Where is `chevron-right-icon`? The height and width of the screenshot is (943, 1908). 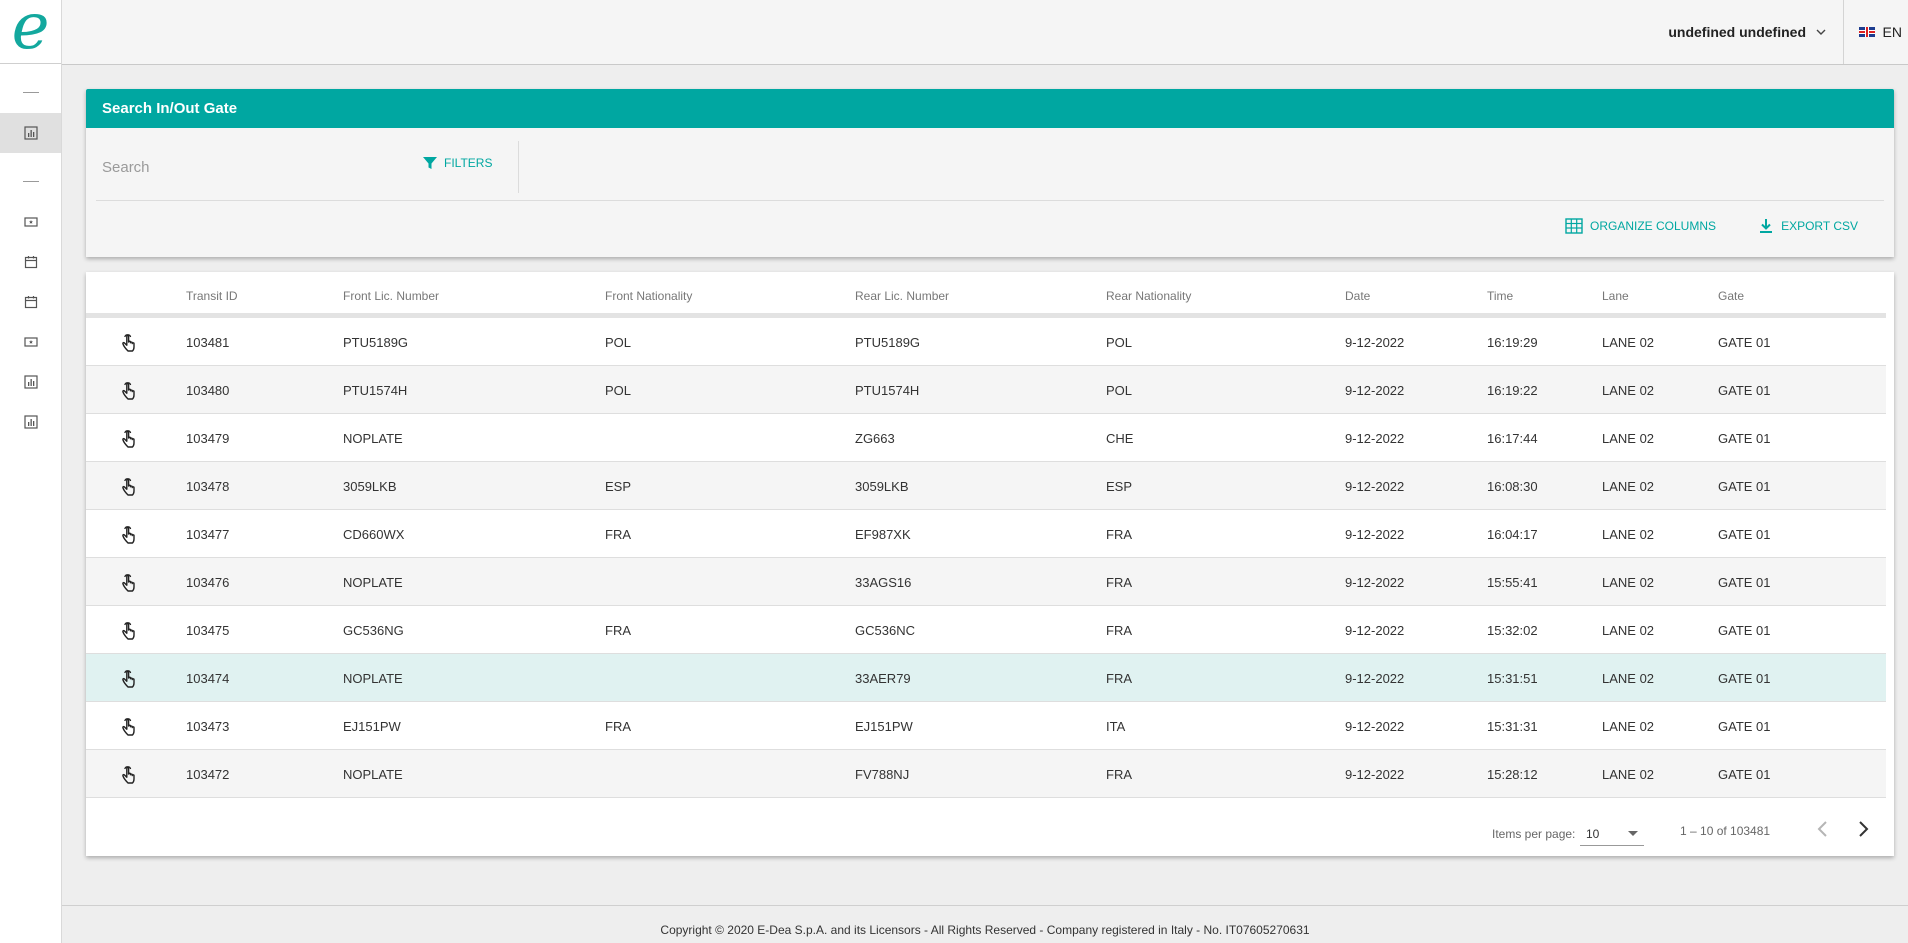
chevron-right-icon is located at coordinates (1864, 829).